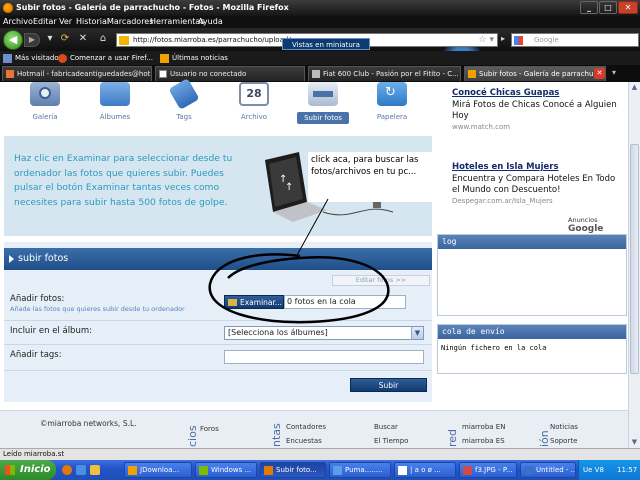 Image resolution: width=640 pixels, height=480 pixels. I want to click on scroll-down-icon: ▼, so click(634, 442).